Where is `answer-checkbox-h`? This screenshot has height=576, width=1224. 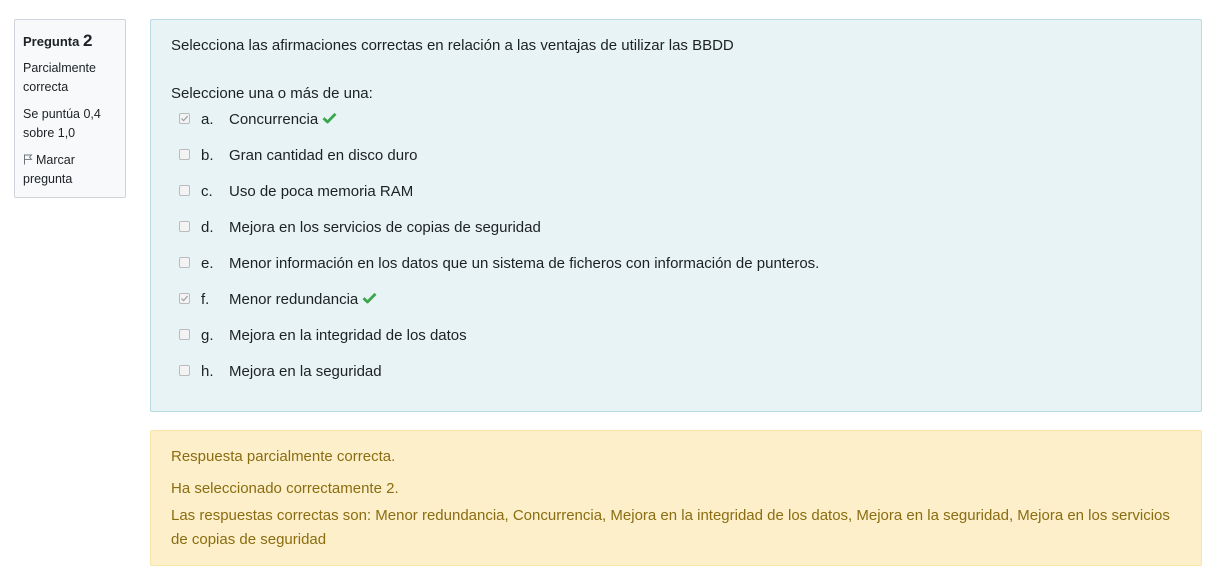 answer-checkbox-h is located at coordinates (184, 370).